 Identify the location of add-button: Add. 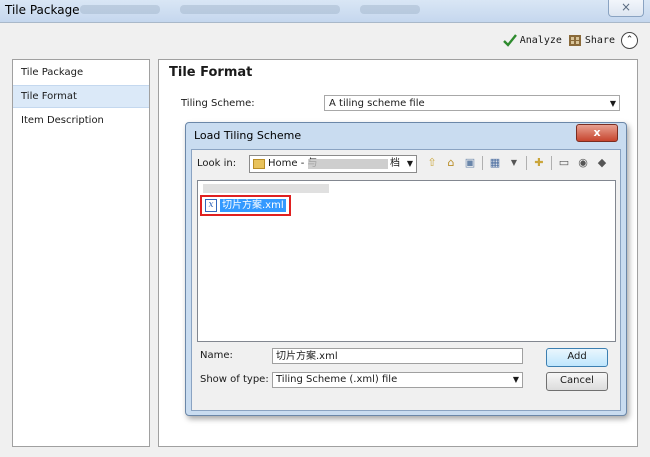
(577, 357).